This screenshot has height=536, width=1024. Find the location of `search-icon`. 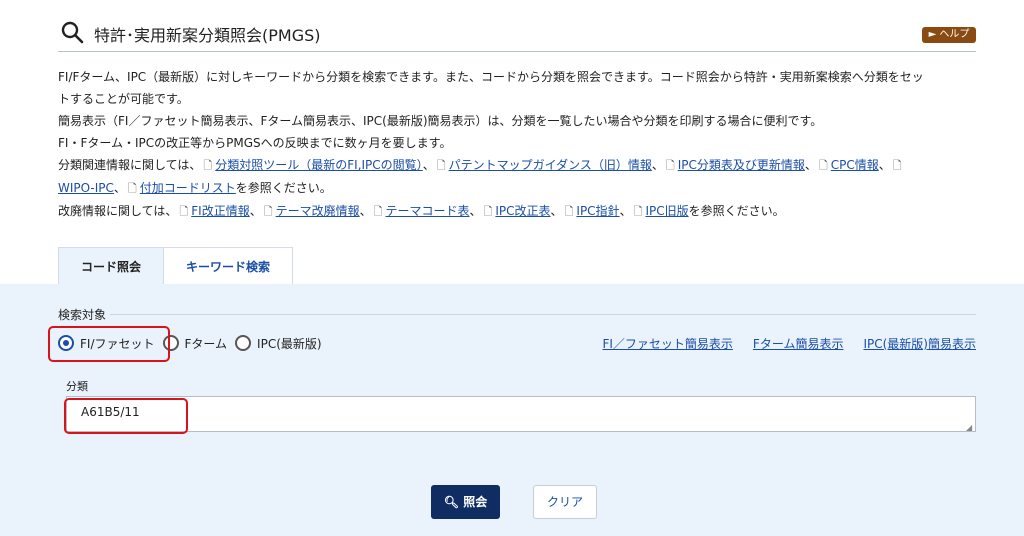

search-icon is located at coordinates (72, 32).